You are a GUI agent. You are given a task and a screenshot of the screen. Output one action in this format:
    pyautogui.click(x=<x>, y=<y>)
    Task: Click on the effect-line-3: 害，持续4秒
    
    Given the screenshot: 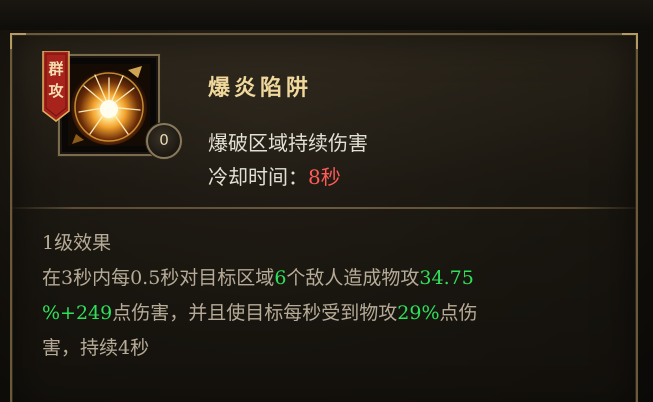 What is the action you would take?
    pyautogui.click(x=95, y=346)
    